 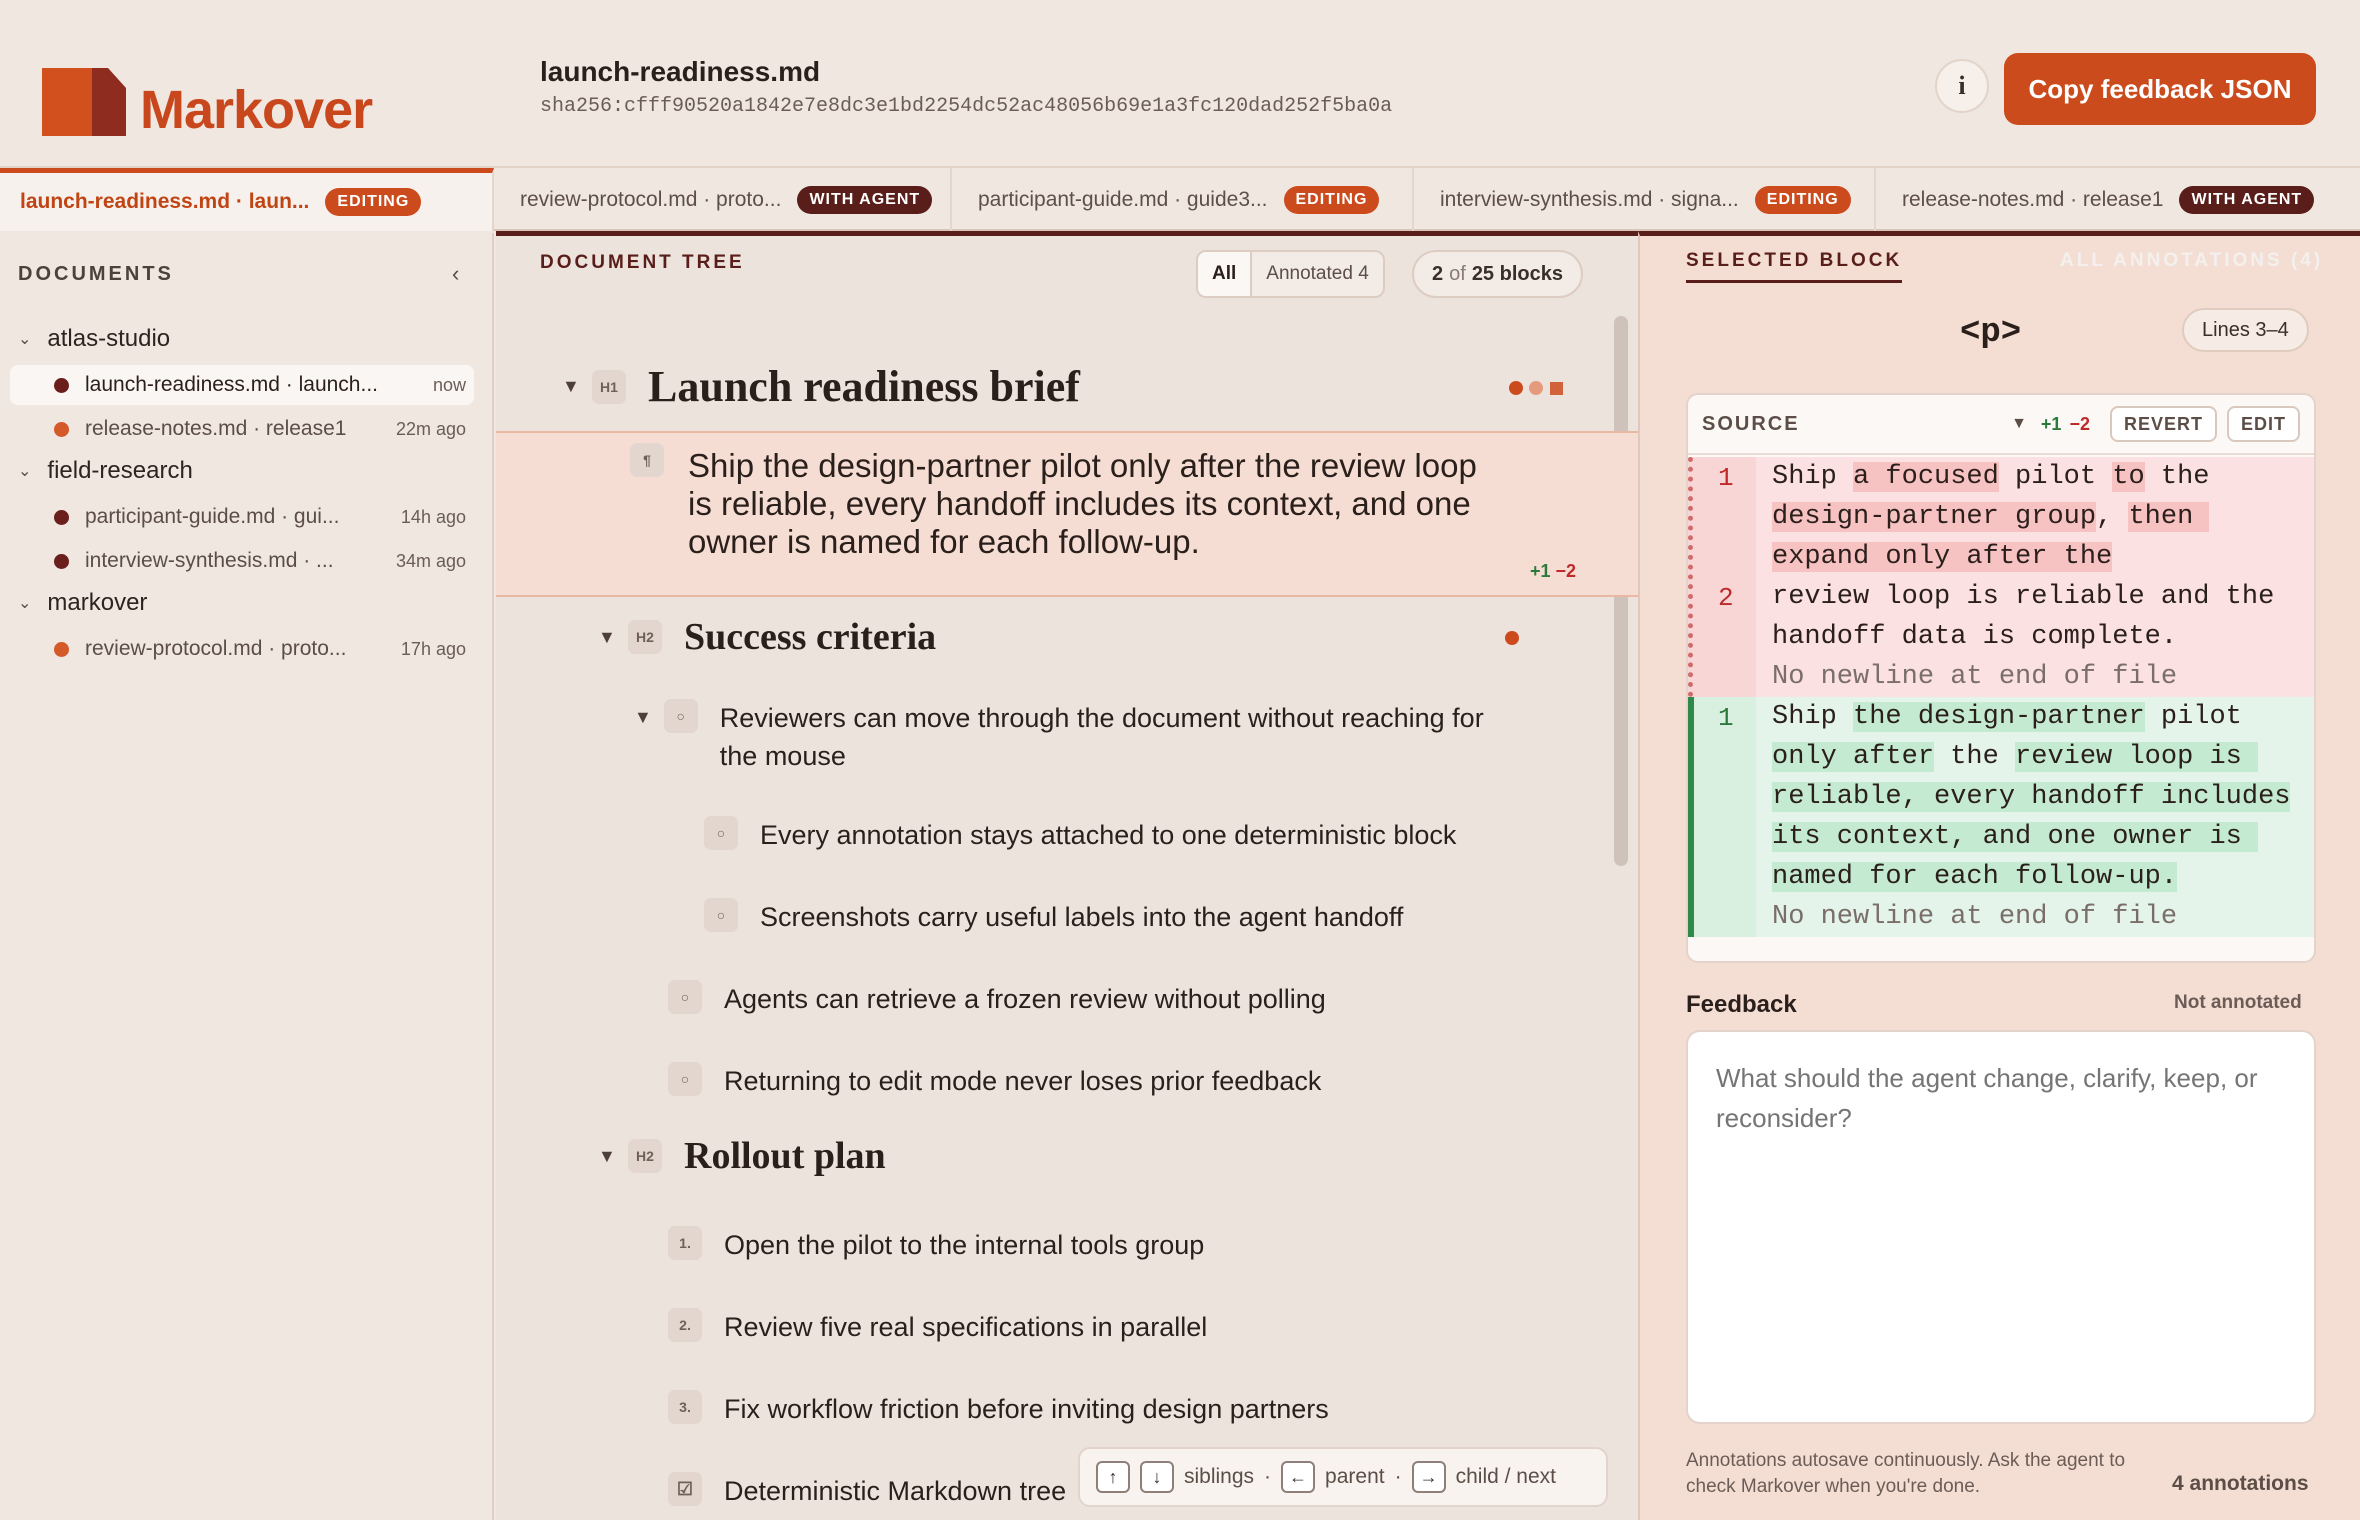 What do you see at coordinates (1540, 571) in the screenshot?
I see `diff-add-count: +1` at bounding box center [1540, 571].